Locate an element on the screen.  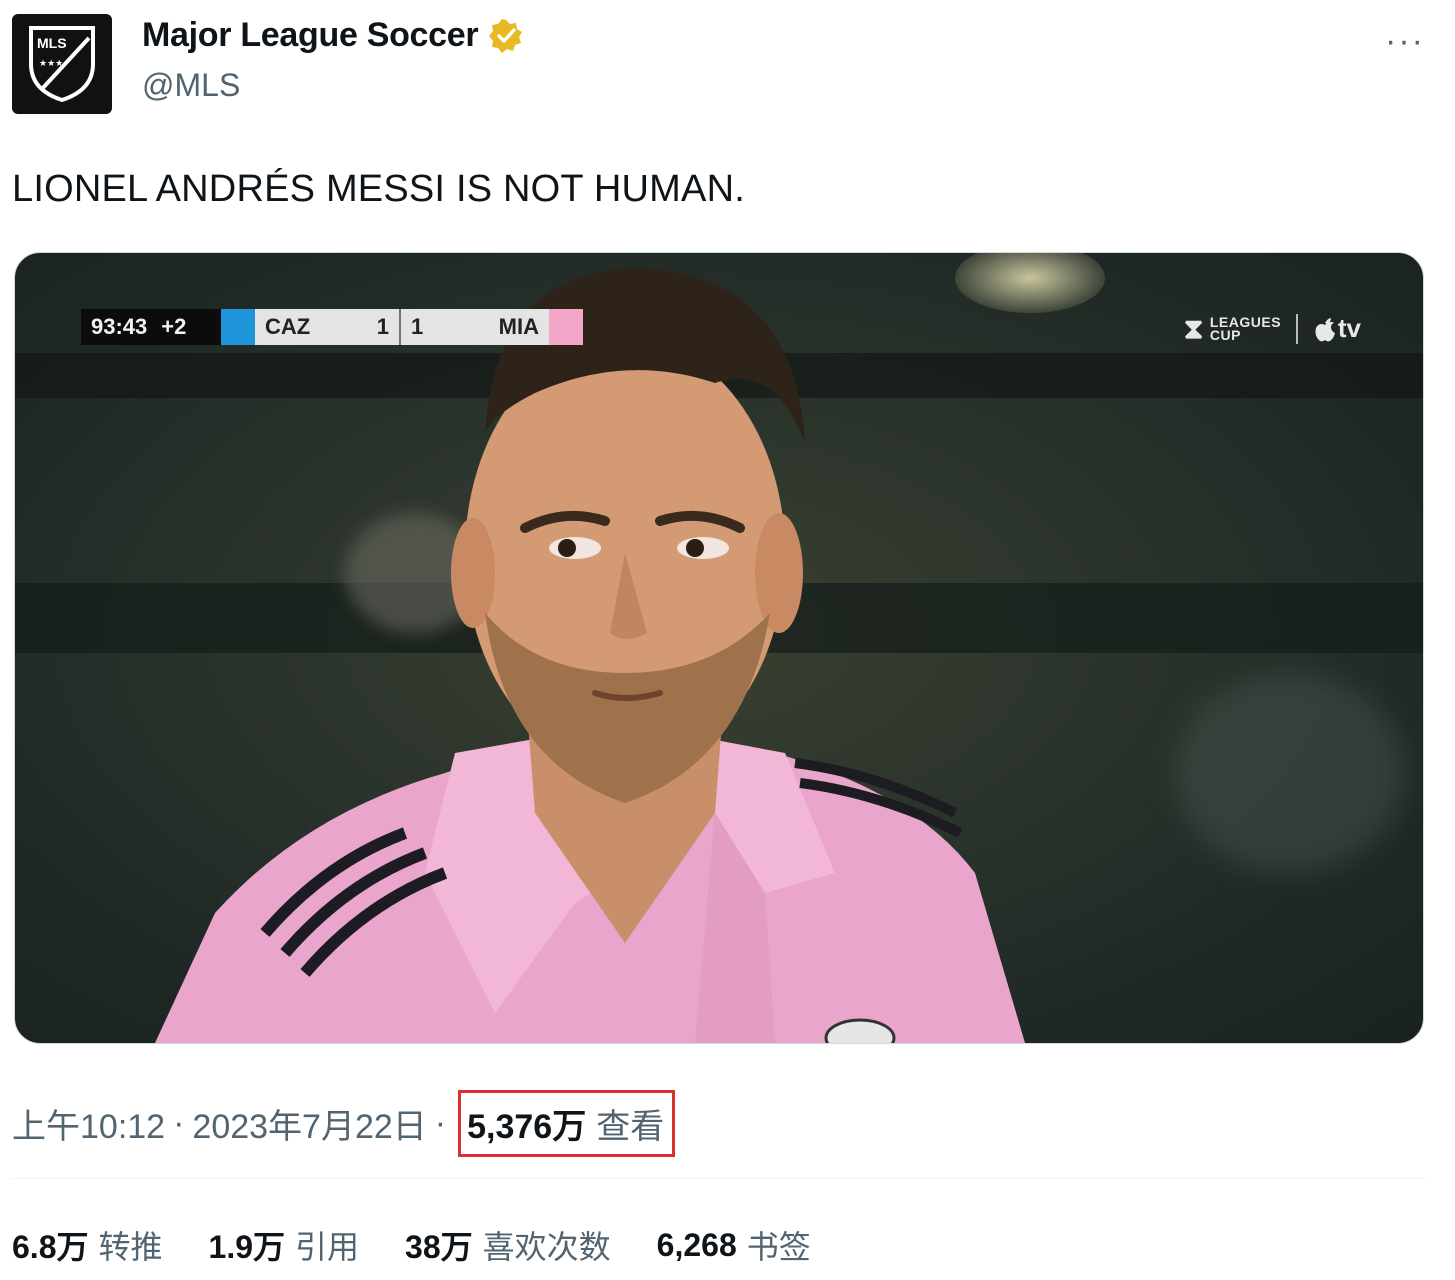
home-team-score: 1 is located at coordinates (382, 326).